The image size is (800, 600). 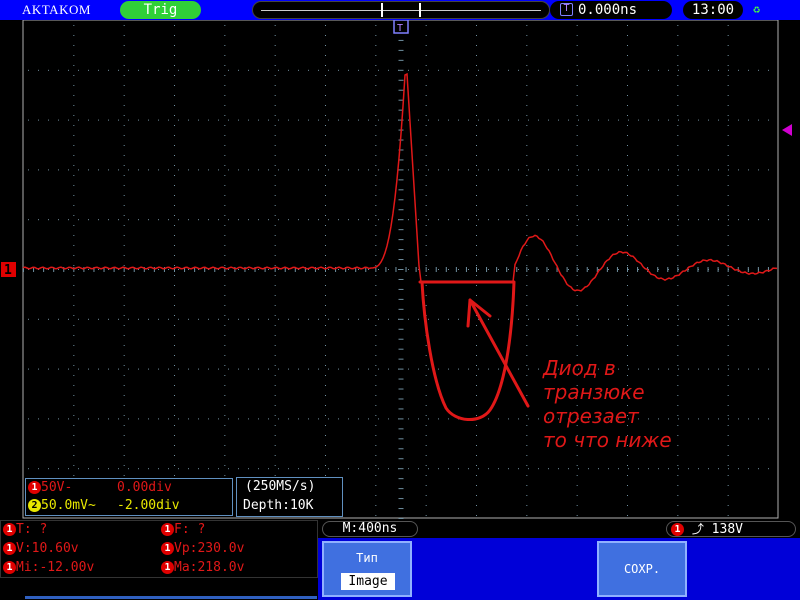 I want to click on memory-position-bar, so click(x=401, y=10).